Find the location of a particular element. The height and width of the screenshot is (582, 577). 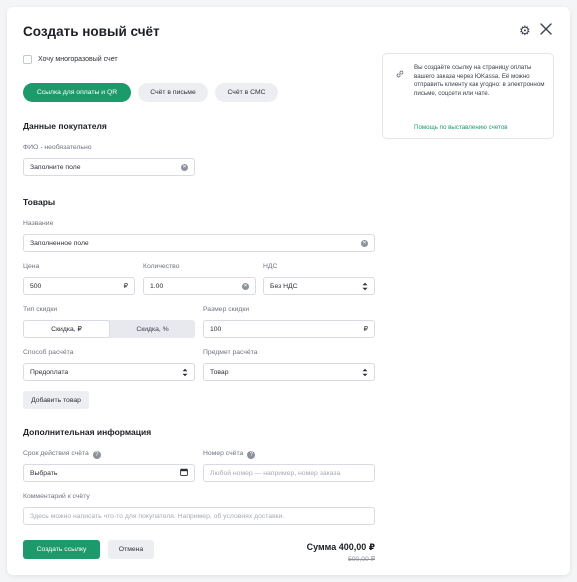

payment-method-label: Способ расчёта is located at coordinates (48, 352).